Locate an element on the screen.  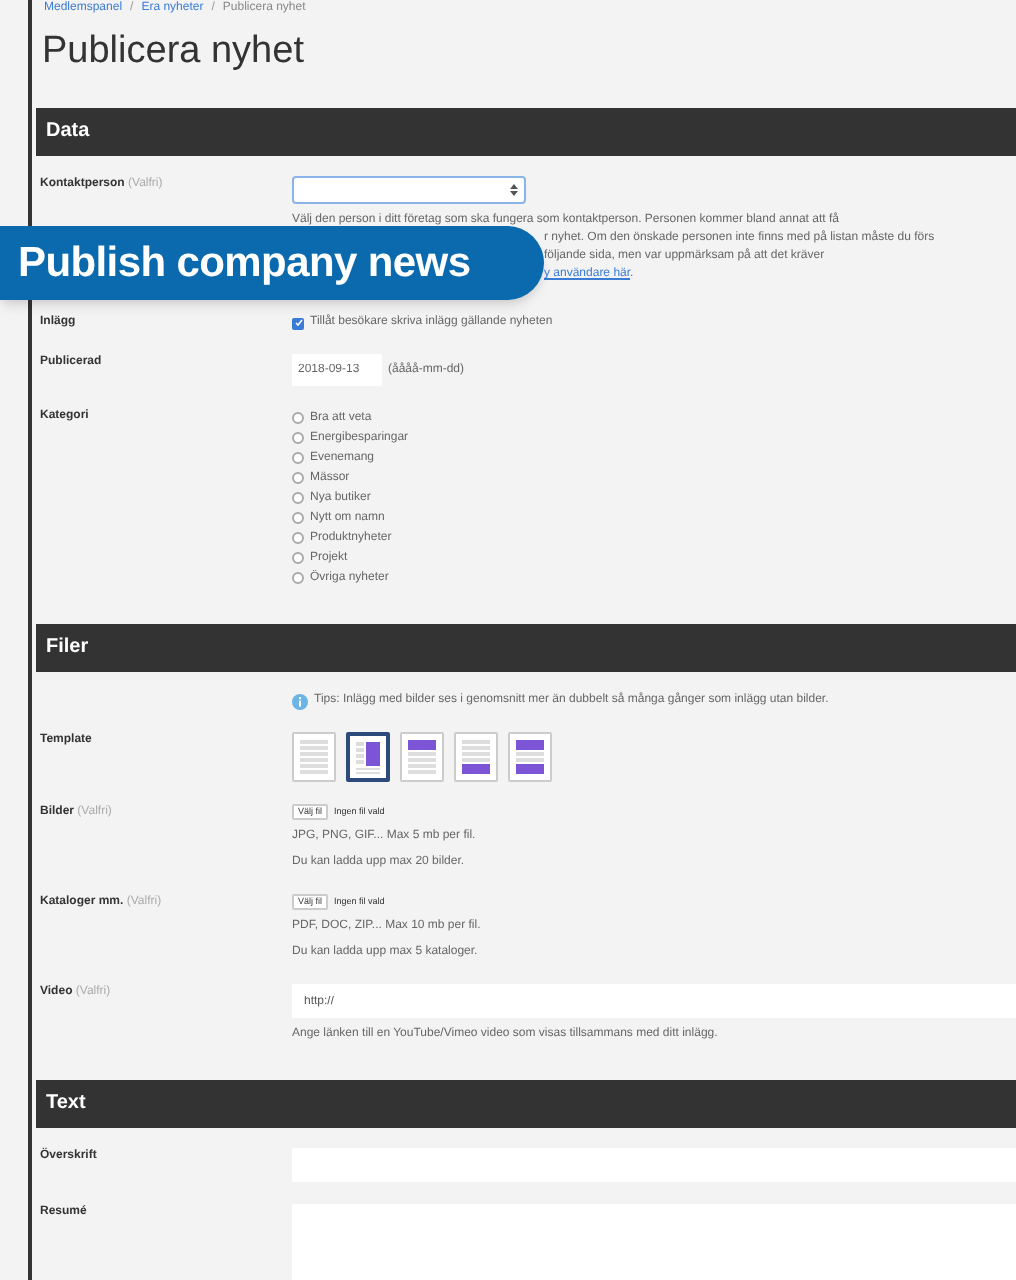
section-header: Data is located at coordinates (526, 132).